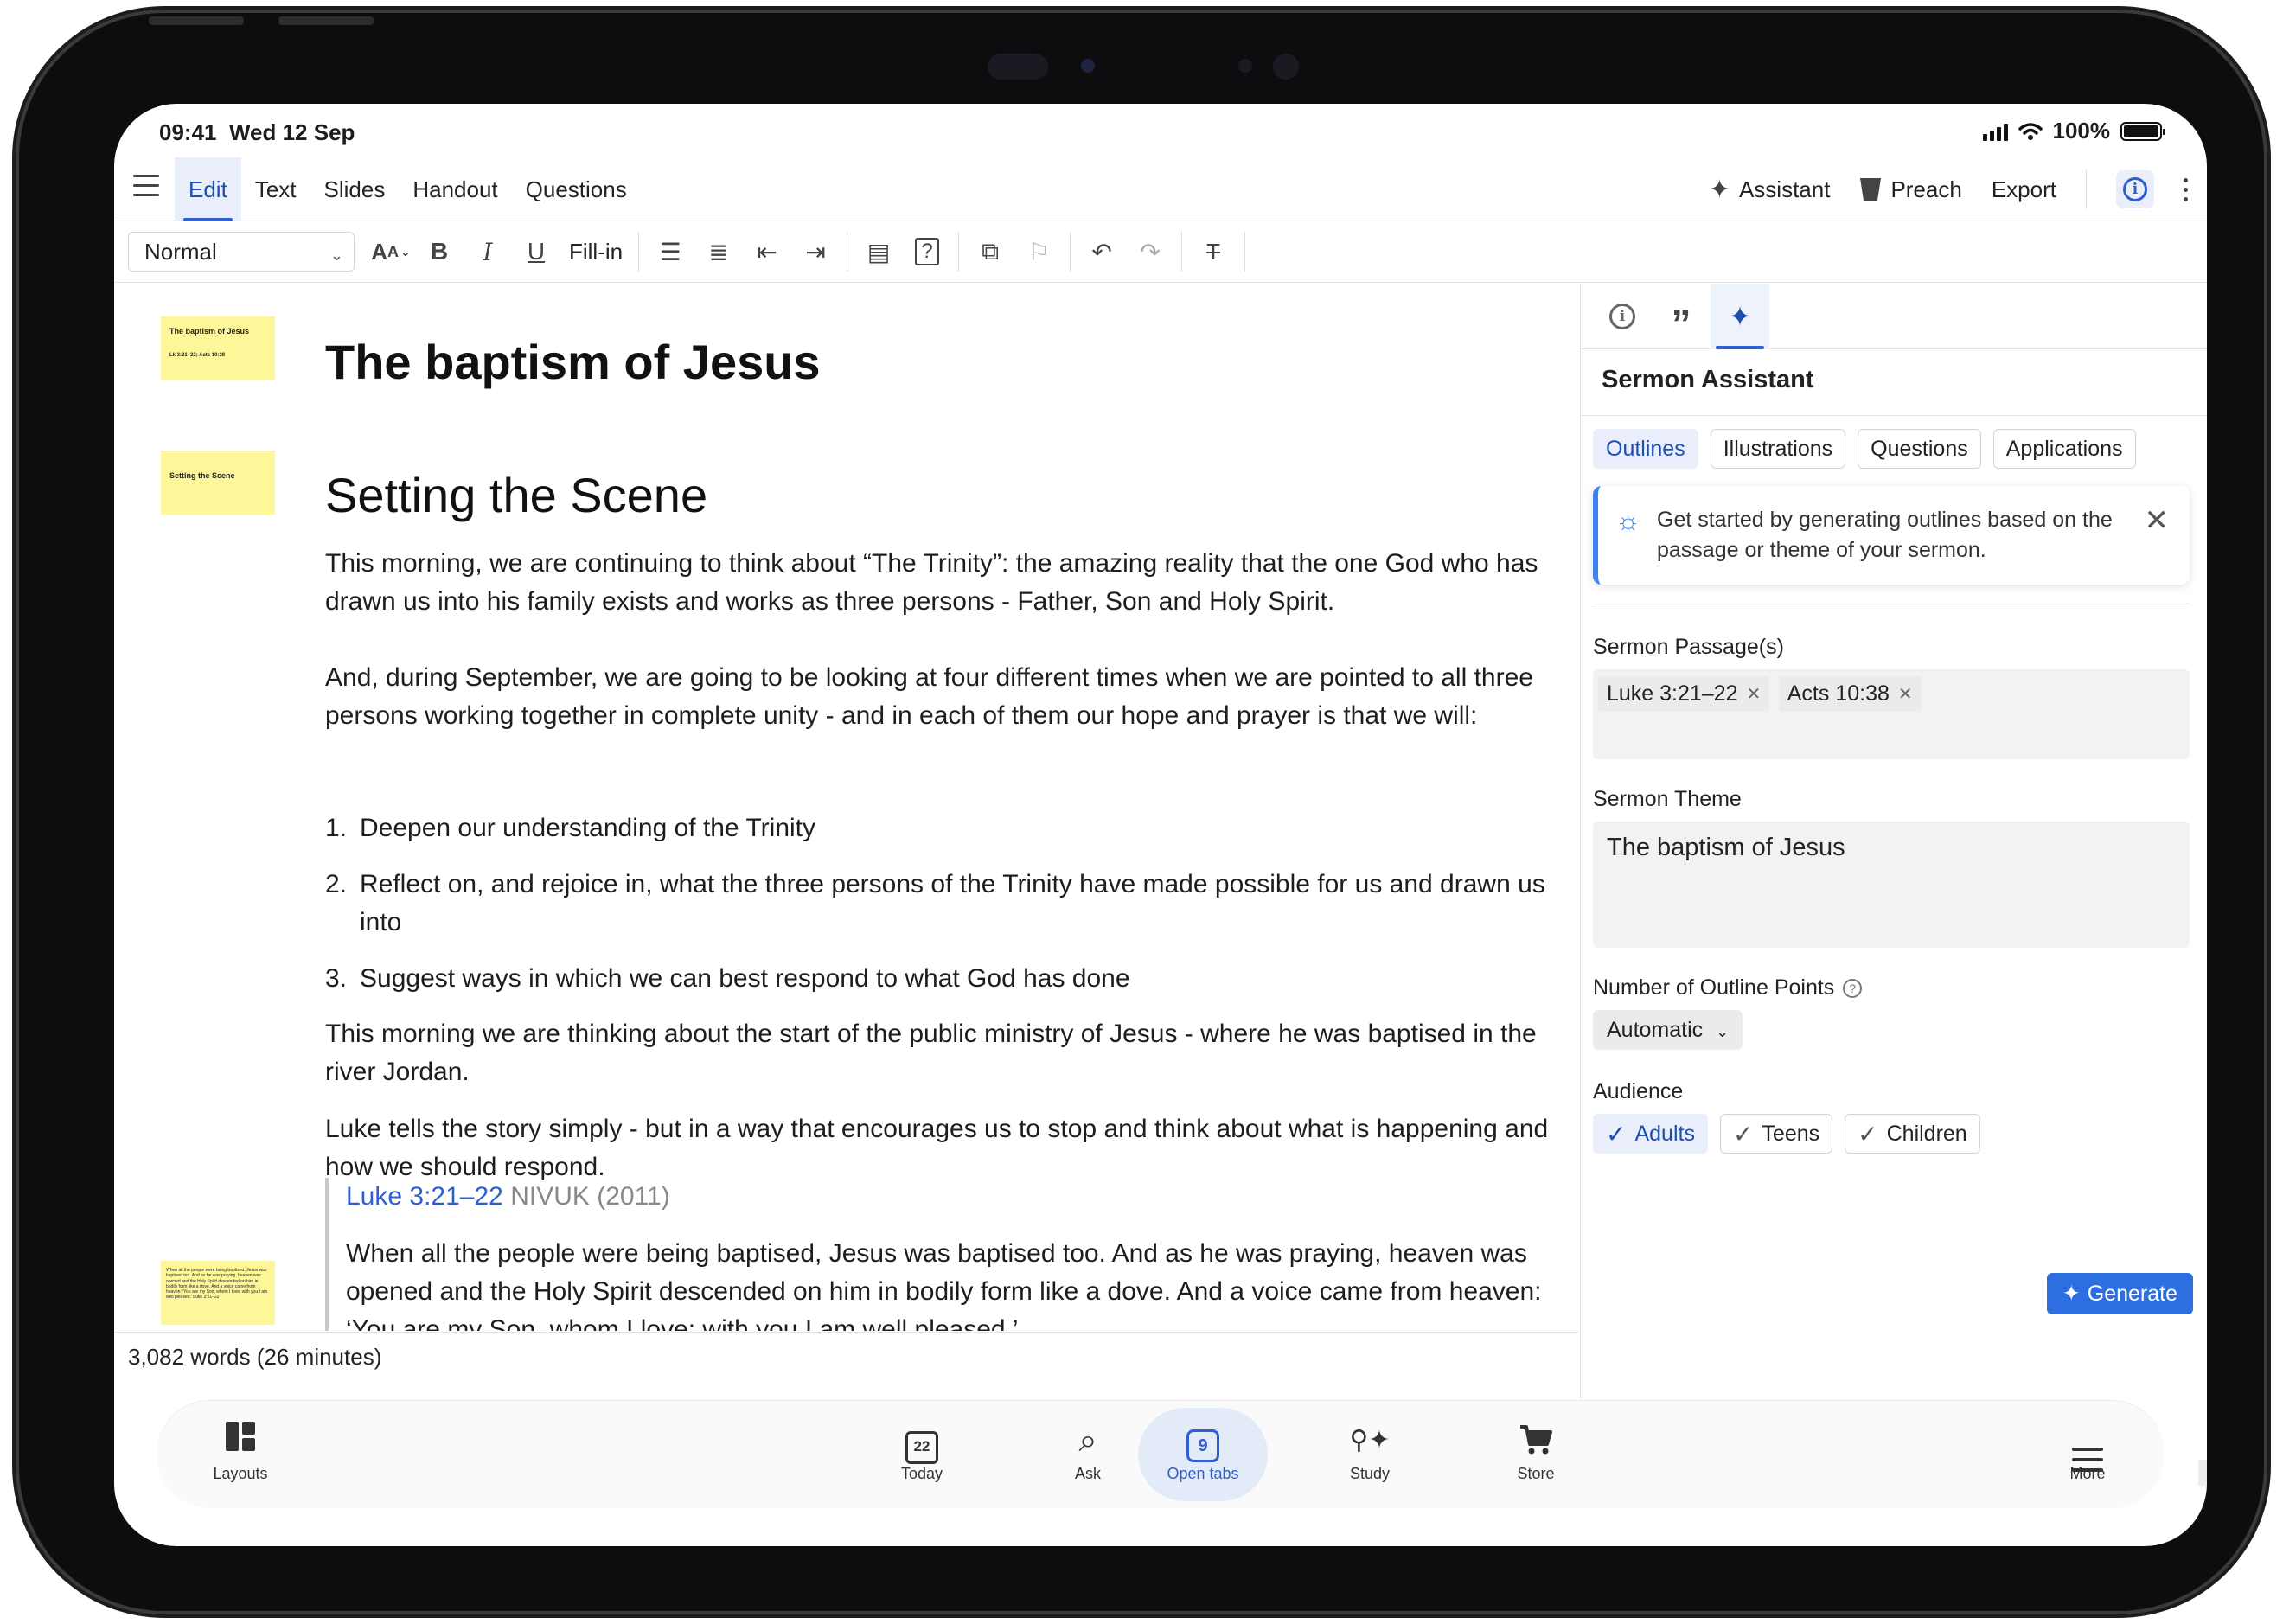  What do you see at coordinates (1919, 449) in the screenshot?
I see `chip-questions: Questions` at bounding box center [1919, 449].